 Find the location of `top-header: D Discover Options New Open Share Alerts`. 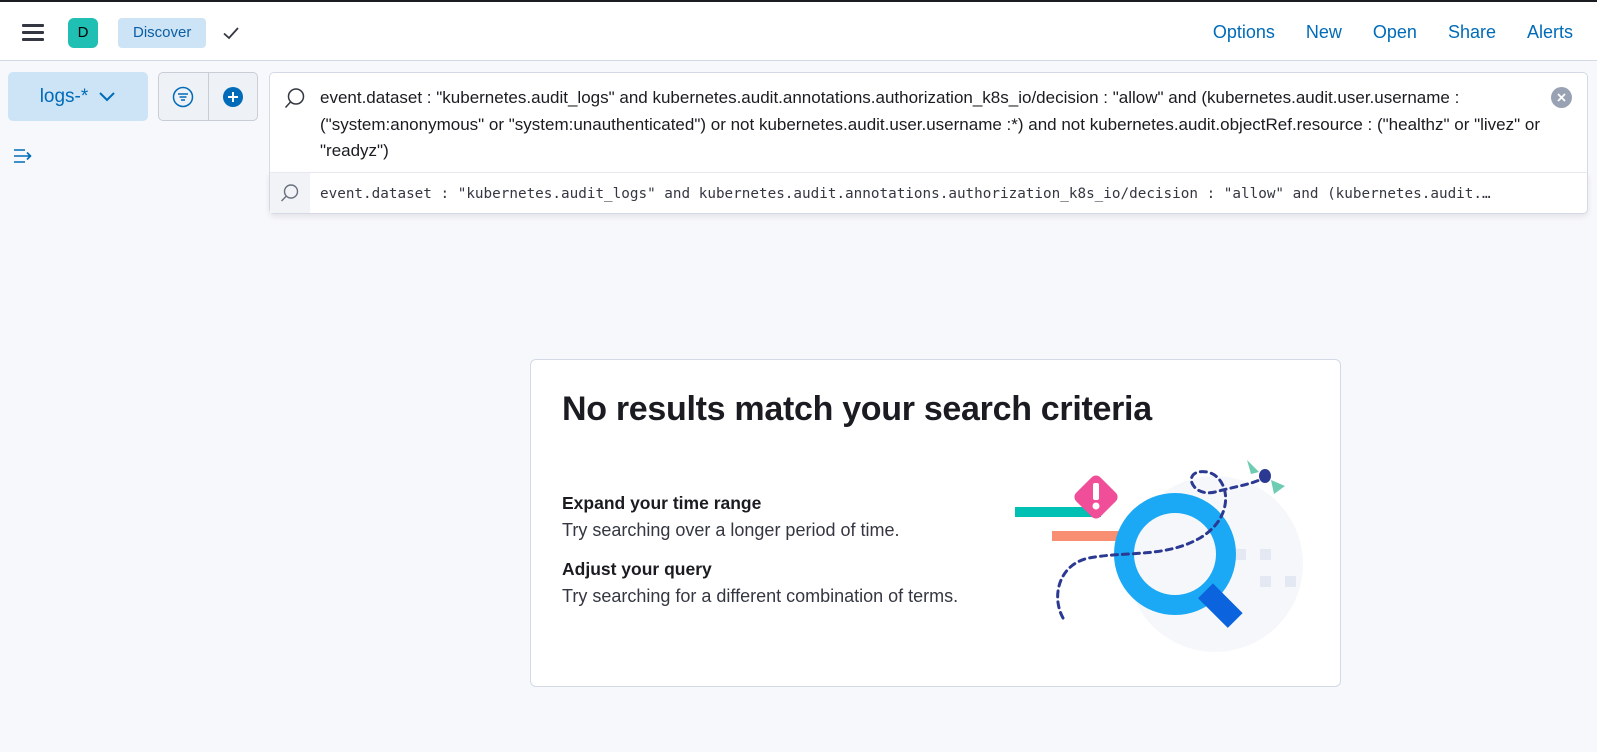

top-header: D Discover Options New Open Share Alerts is located at coordinates (798, 30).